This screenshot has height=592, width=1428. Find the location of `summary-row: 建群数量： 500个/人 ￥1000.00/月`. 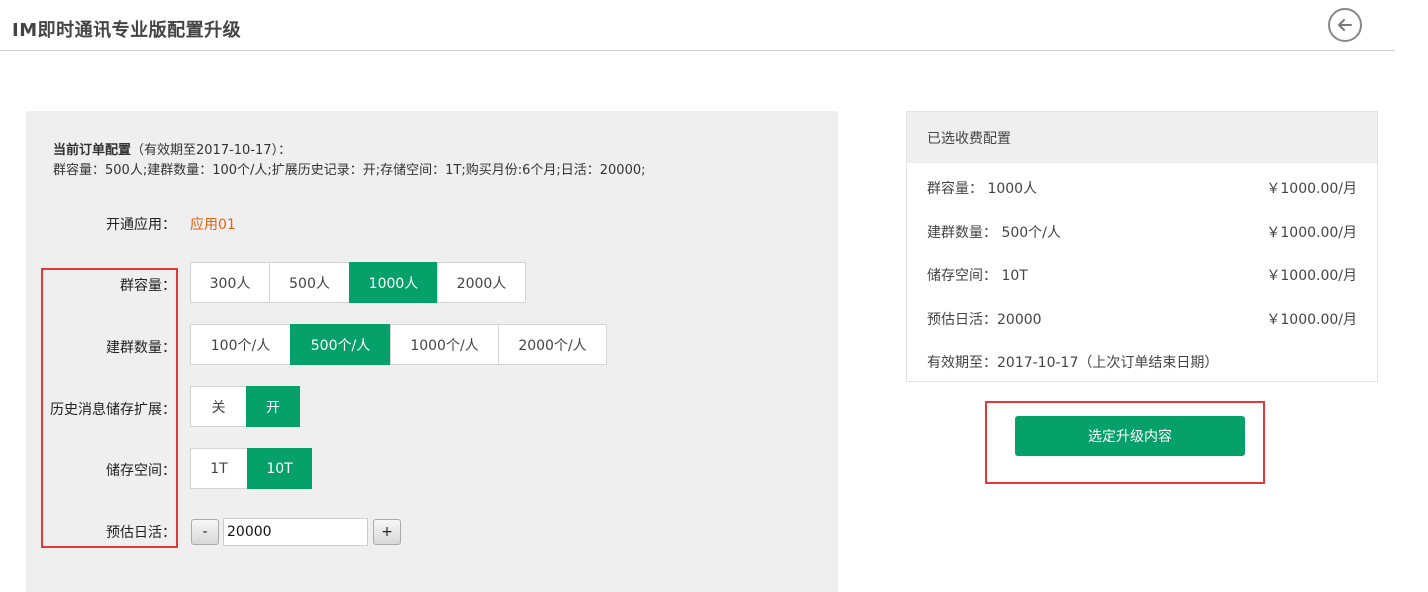

summary-row: 建群数量： 500个/人 ￥1000.00/月 is located at coordinates (1142, 232).